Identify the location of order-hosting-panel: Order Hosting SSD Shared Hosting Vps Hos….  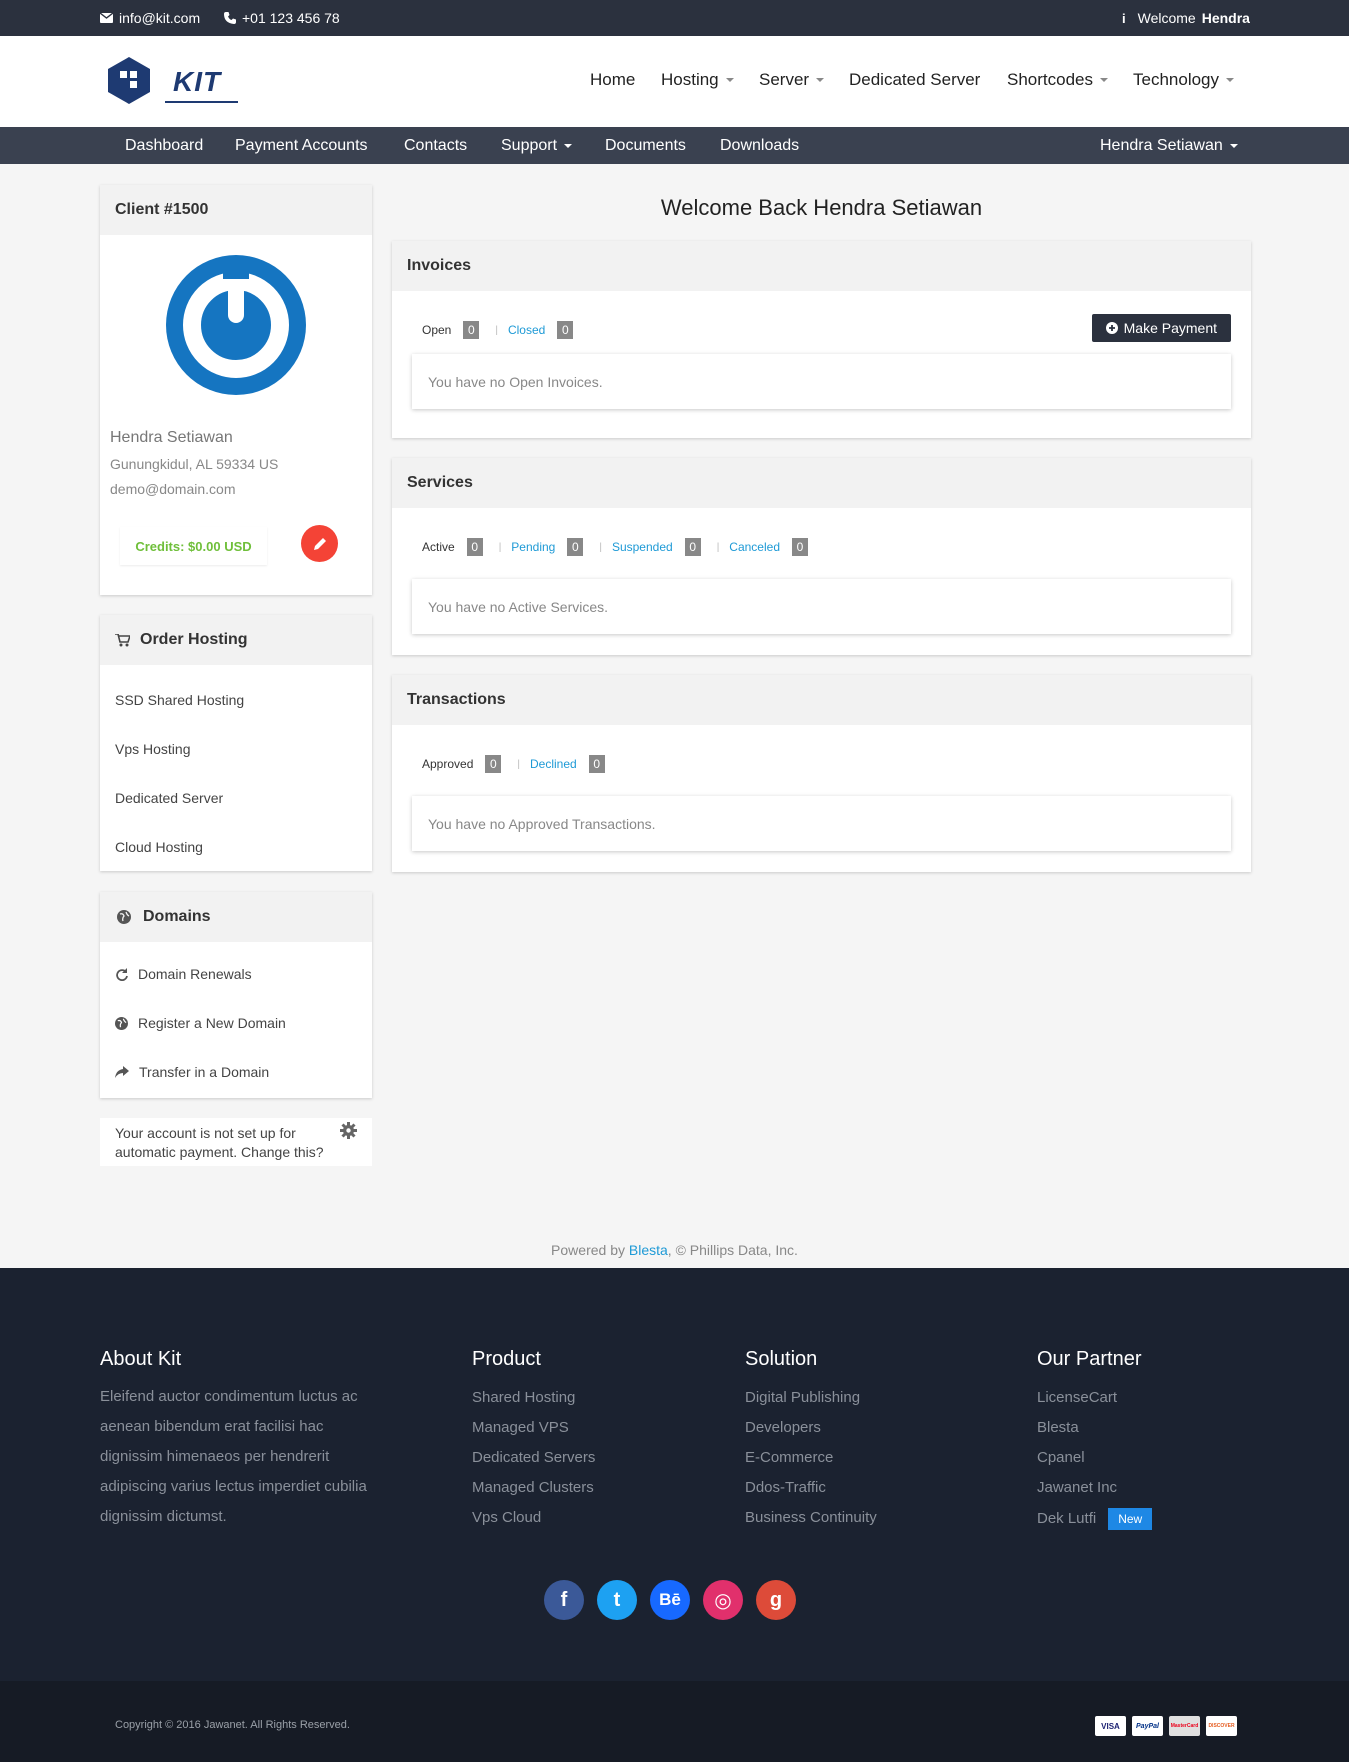
(236, 743).